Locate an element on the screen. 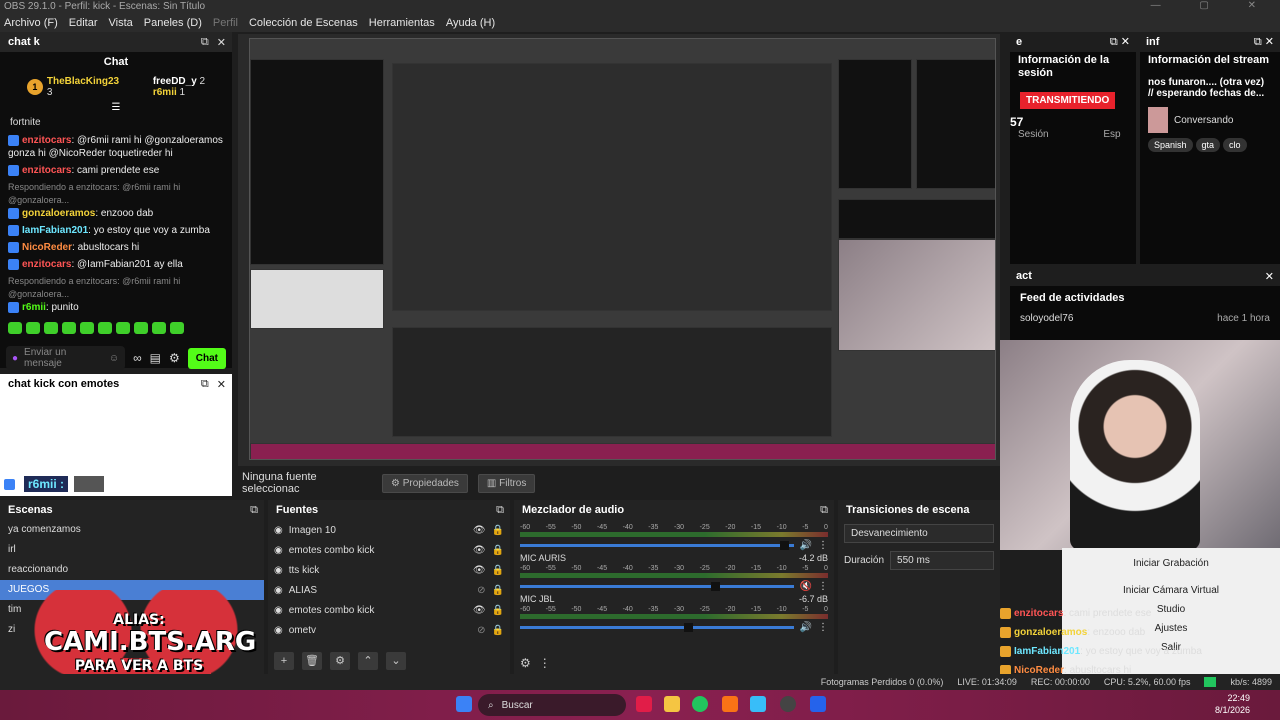 The width and height of the screenshot is (1280, 720). brave-icon is located at coordinates (730, 704).